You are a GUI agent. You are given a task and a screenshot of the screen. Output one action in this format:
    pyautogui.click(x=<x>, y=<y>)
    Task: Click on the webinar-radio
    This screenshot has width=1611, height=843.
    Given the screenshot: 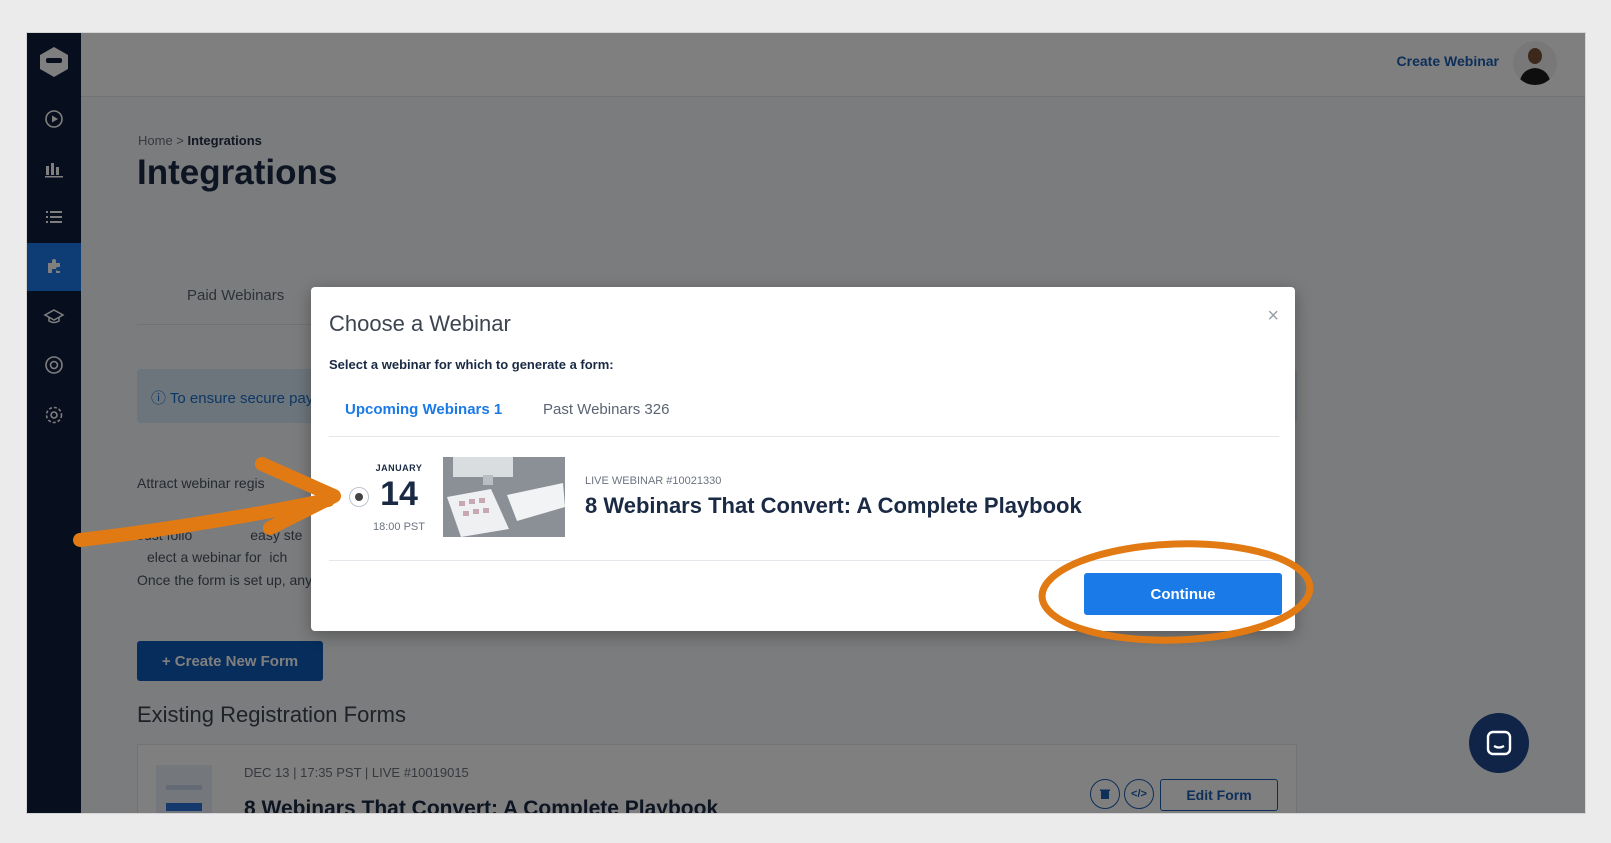 What is the action you would take?
    pyautogui.click(x=359, y=497)
    